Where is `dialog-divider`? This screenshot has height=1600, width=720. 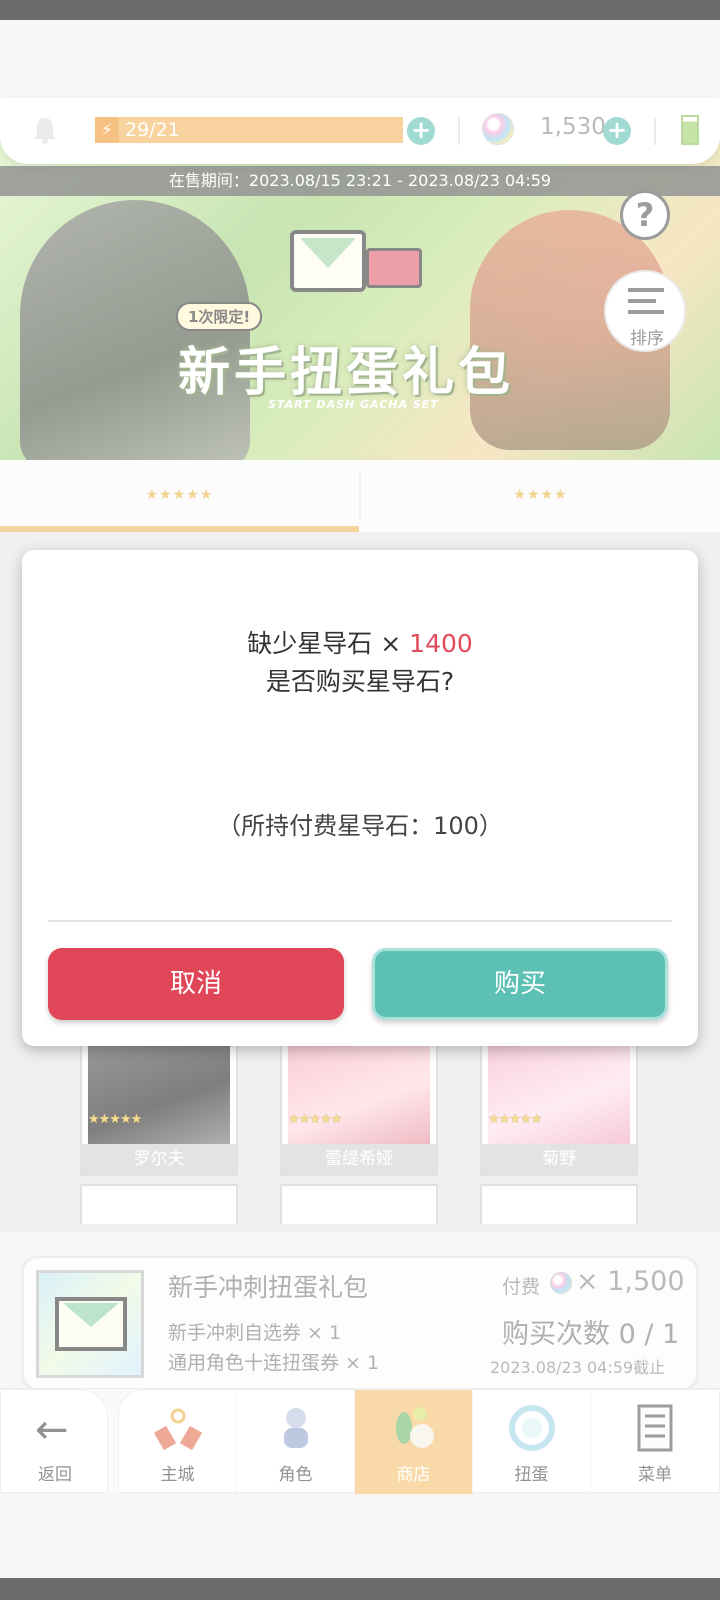 dialog-divider is located at coordinates (360, 921).